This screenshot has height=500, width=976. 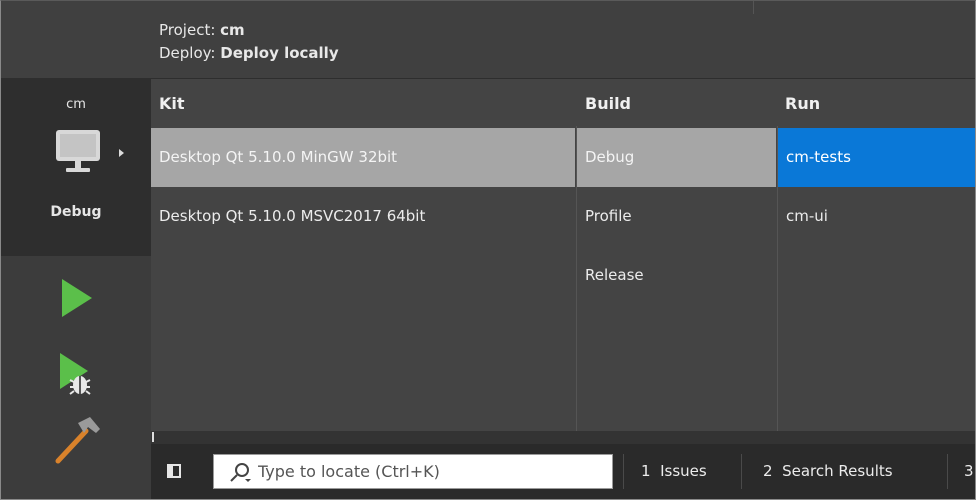 I want to click on deploy-label: Deploy:, so click(x=187, y=53).